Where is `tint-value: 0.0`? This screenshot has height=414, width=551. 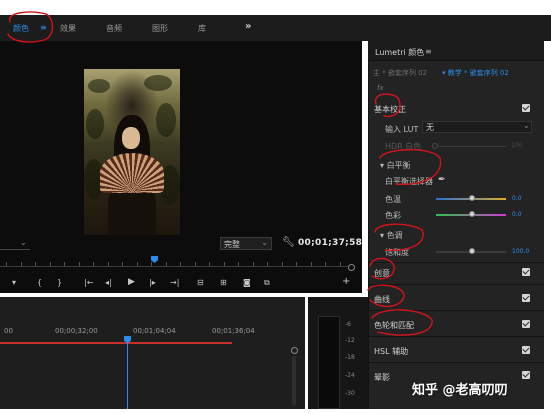
tint-value: 0.0 is located at coordinates (517, 214).